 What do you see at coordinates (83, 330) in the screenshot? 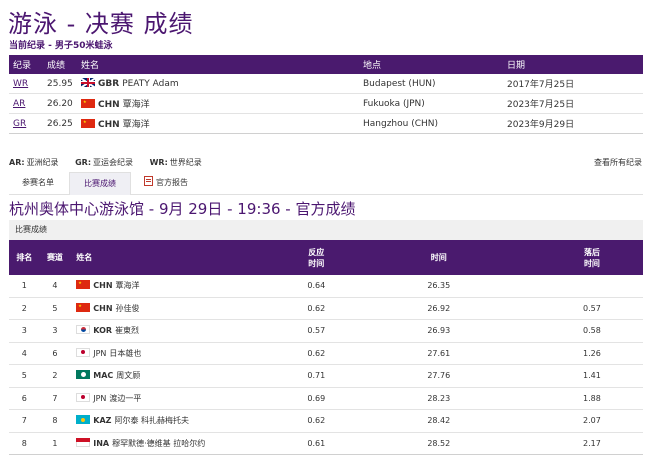
I see `kor-flag-icon` at bounding box center [83, 330].